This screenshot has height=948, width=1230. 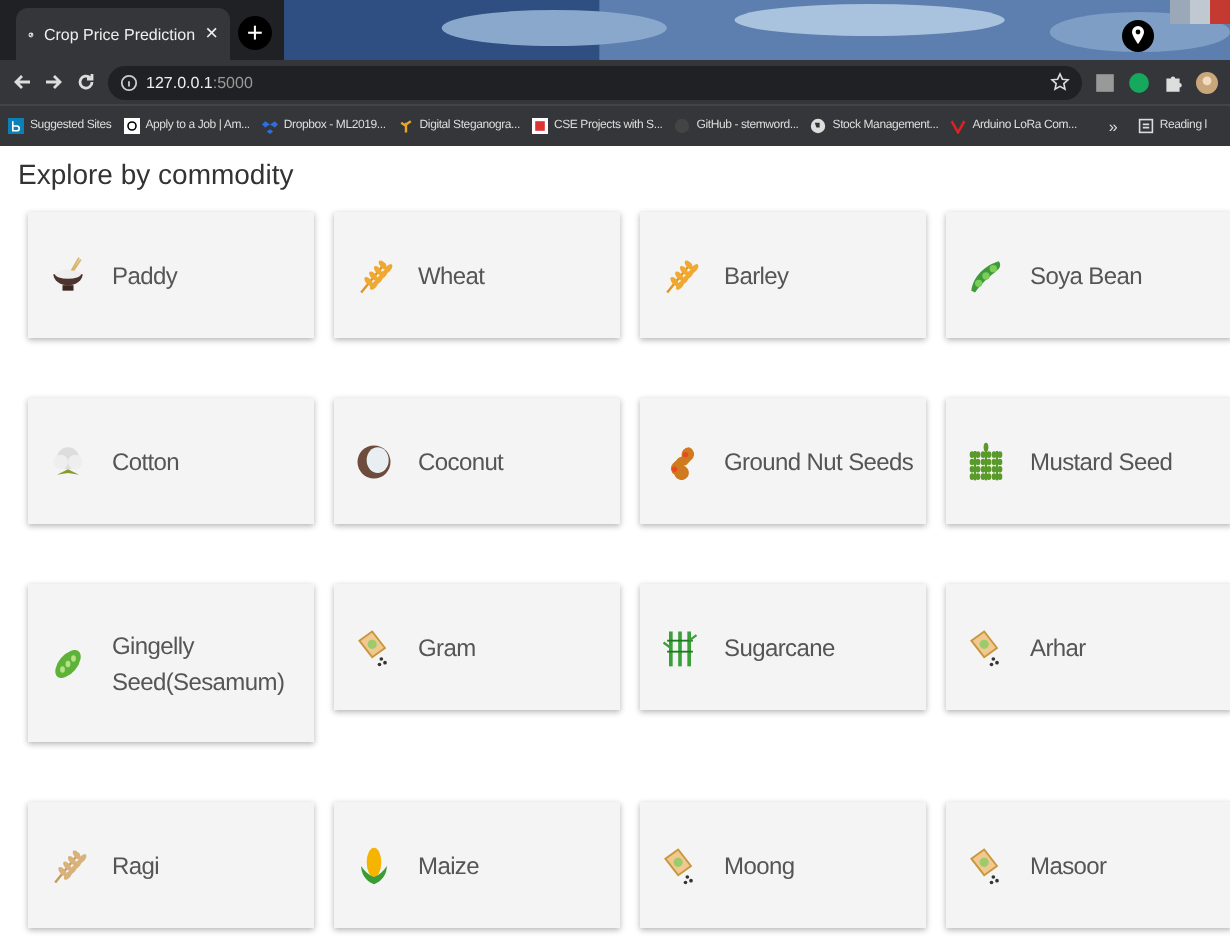 What do you see at coordinates (233, 82) in the screenshot?
I see `url-port: :5000` at bounding box center [233, 82].